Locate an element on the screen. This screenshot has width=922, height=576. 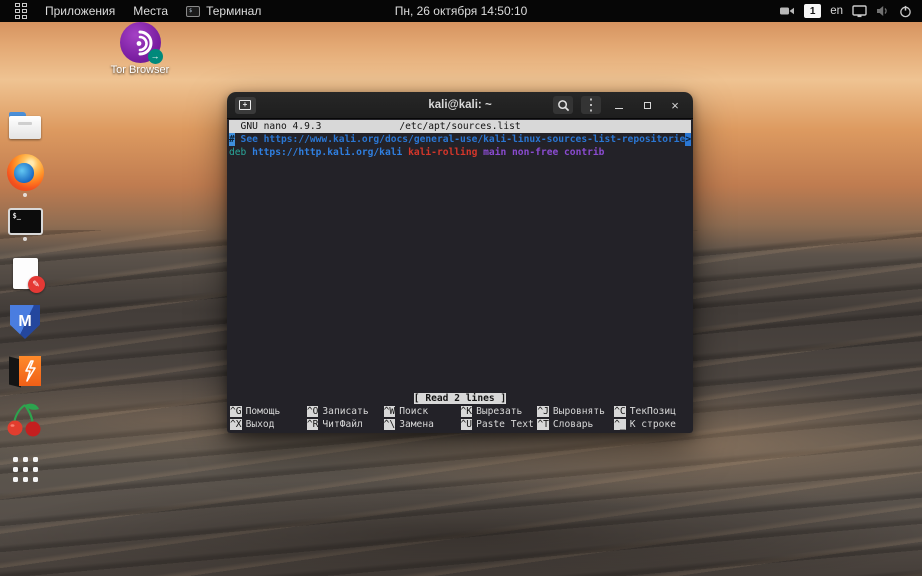
new-tab-button: + is located at coordinates (245, 105).